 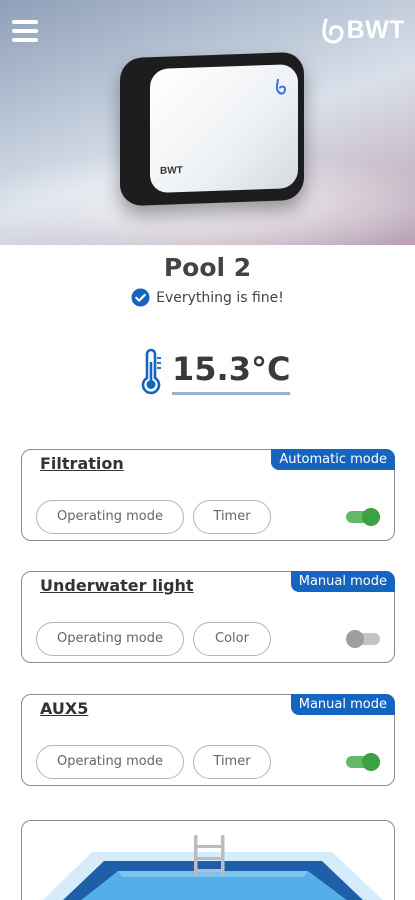 What do you see at coordinates (363, 762) in the screenshot?
I see `aux5-toggle` at bounding box center [363, 762].